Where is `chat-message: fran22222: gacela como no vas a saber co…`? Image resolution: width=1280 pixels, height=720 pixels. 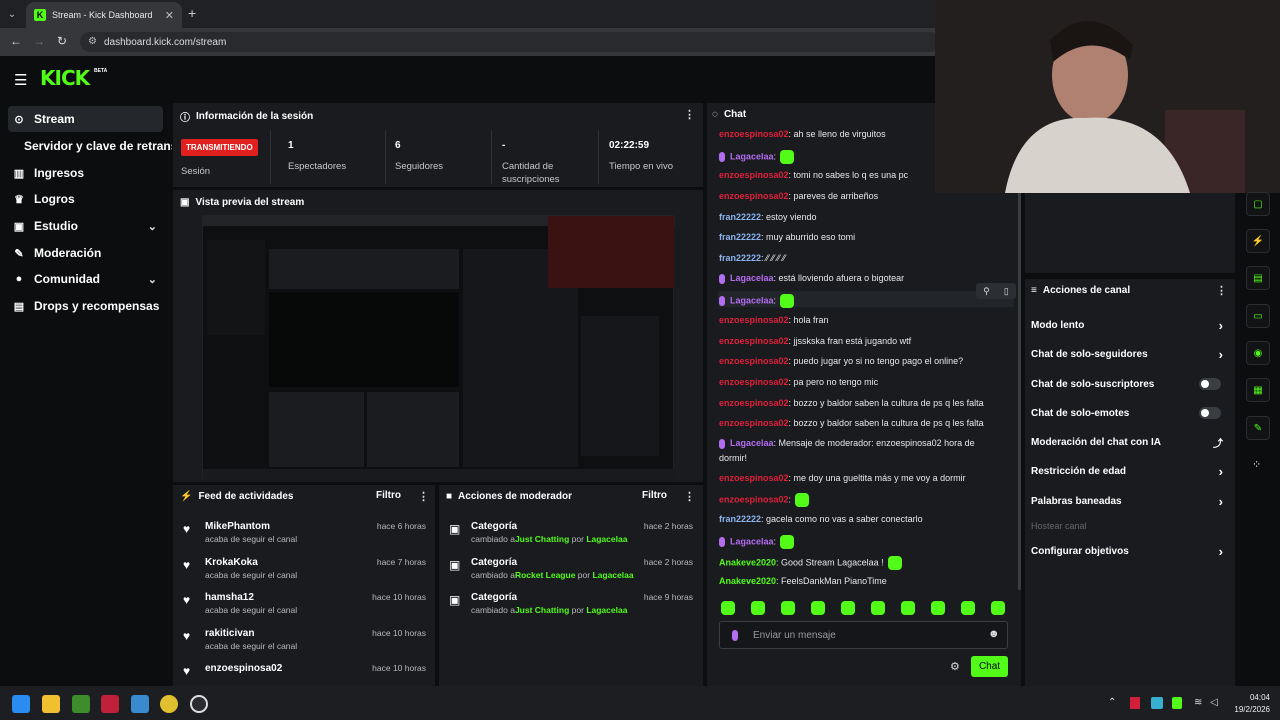 chat-message: fran22222: gacela como no vas a saber co… is located at coordinates (821, 519).